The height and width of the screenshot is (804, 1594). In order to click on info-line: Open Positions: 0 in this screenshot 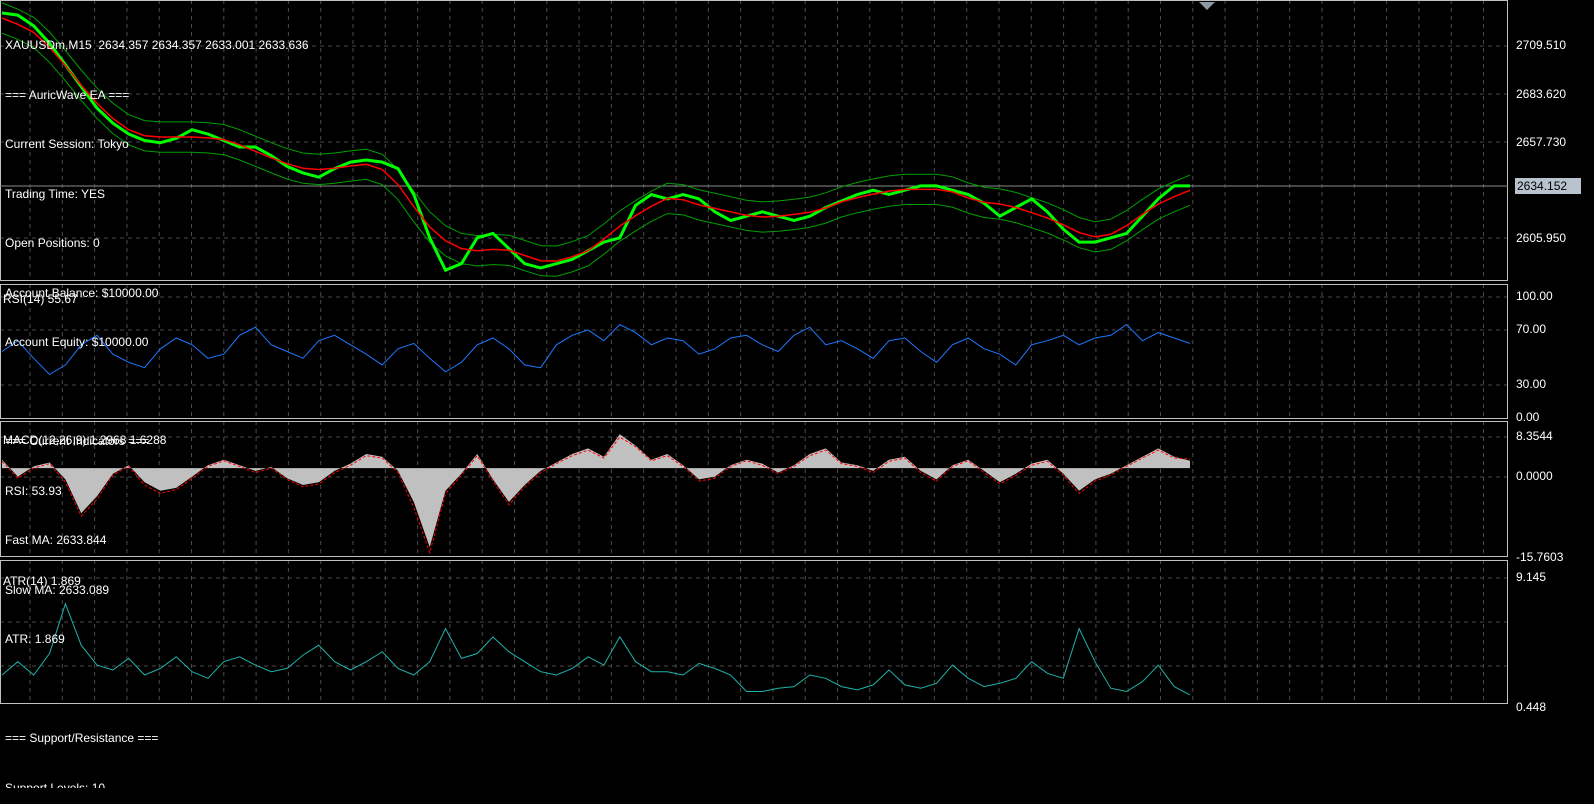, I will do `click(52, 243)`.